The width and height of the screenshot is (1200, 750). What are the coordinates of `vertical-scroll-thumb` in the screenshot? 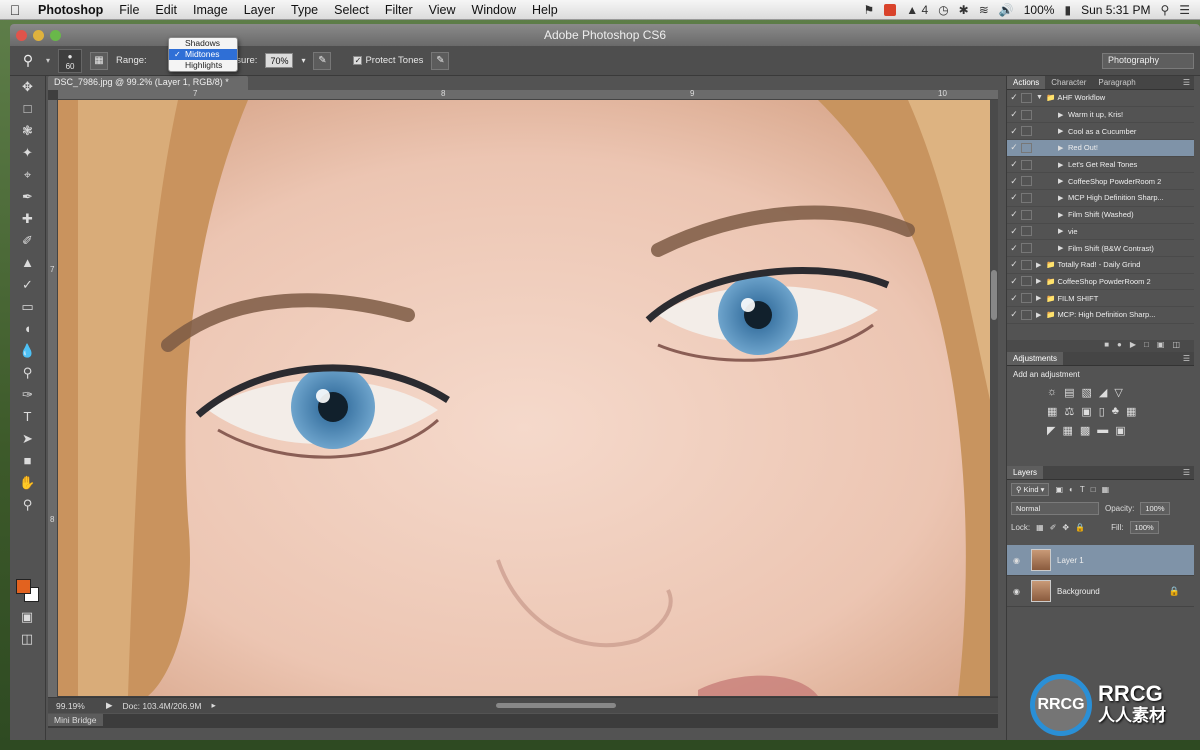 It's located at (994, 295).